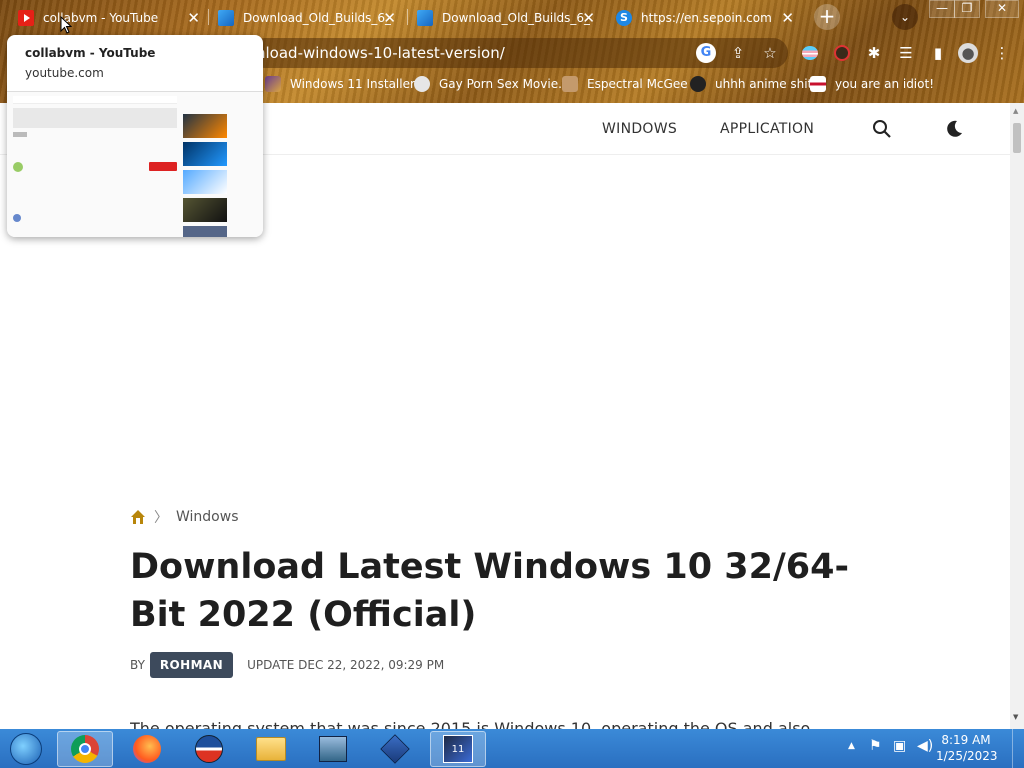 The height and width of the screenshot is (768, 1024). Describe the element at coordinates (1015, 717) in the screenshot. I see `scroll-down-icon: ▼` at that location.